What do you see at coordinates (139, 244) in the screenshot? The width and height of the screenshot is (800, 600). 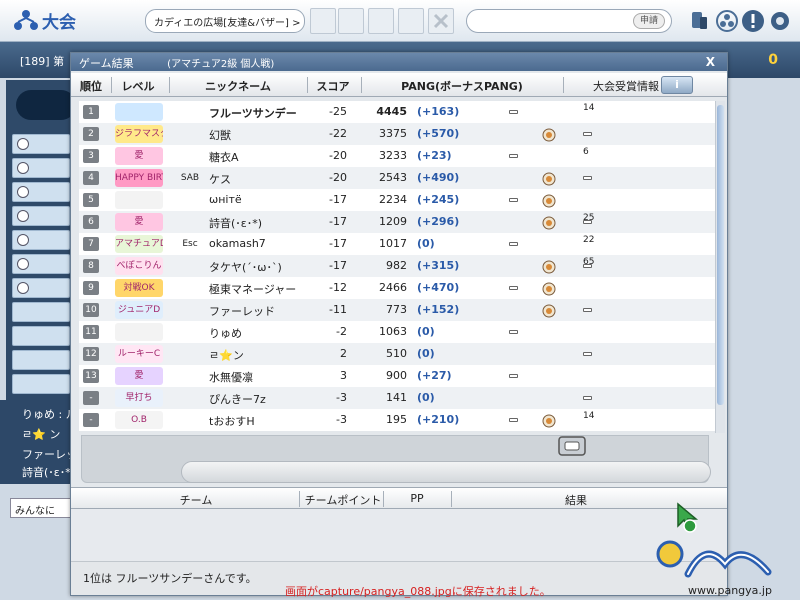 I see `level-badge: アマチュアD` at bounding box center [139, 244].